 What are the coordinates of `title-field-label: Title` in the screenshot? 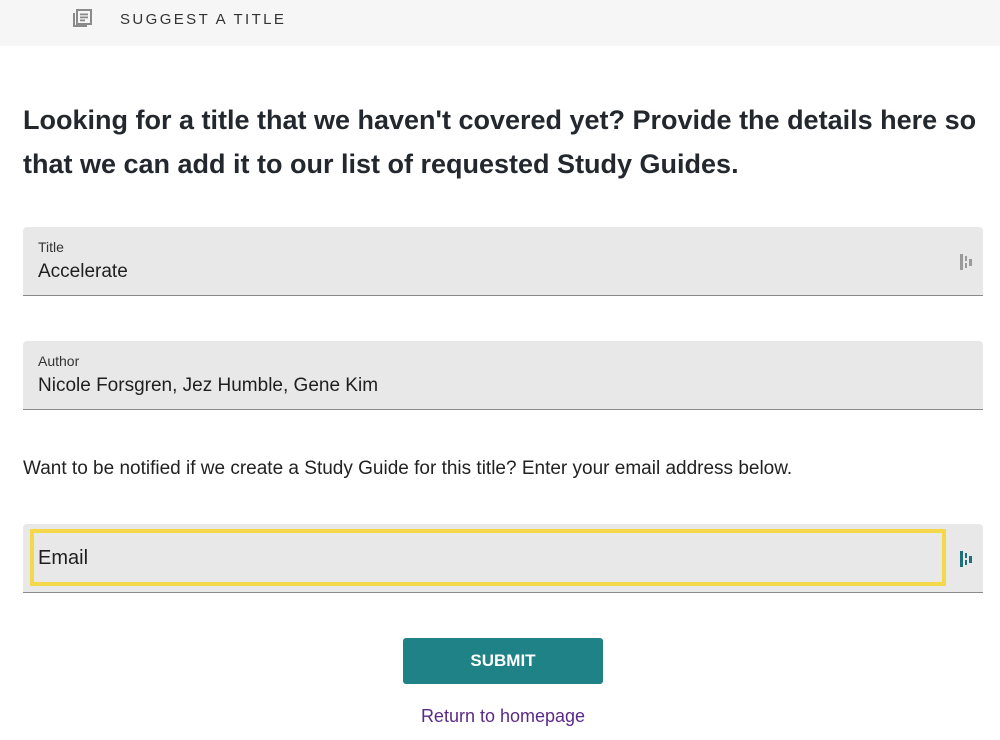 It's located at (51, 247).